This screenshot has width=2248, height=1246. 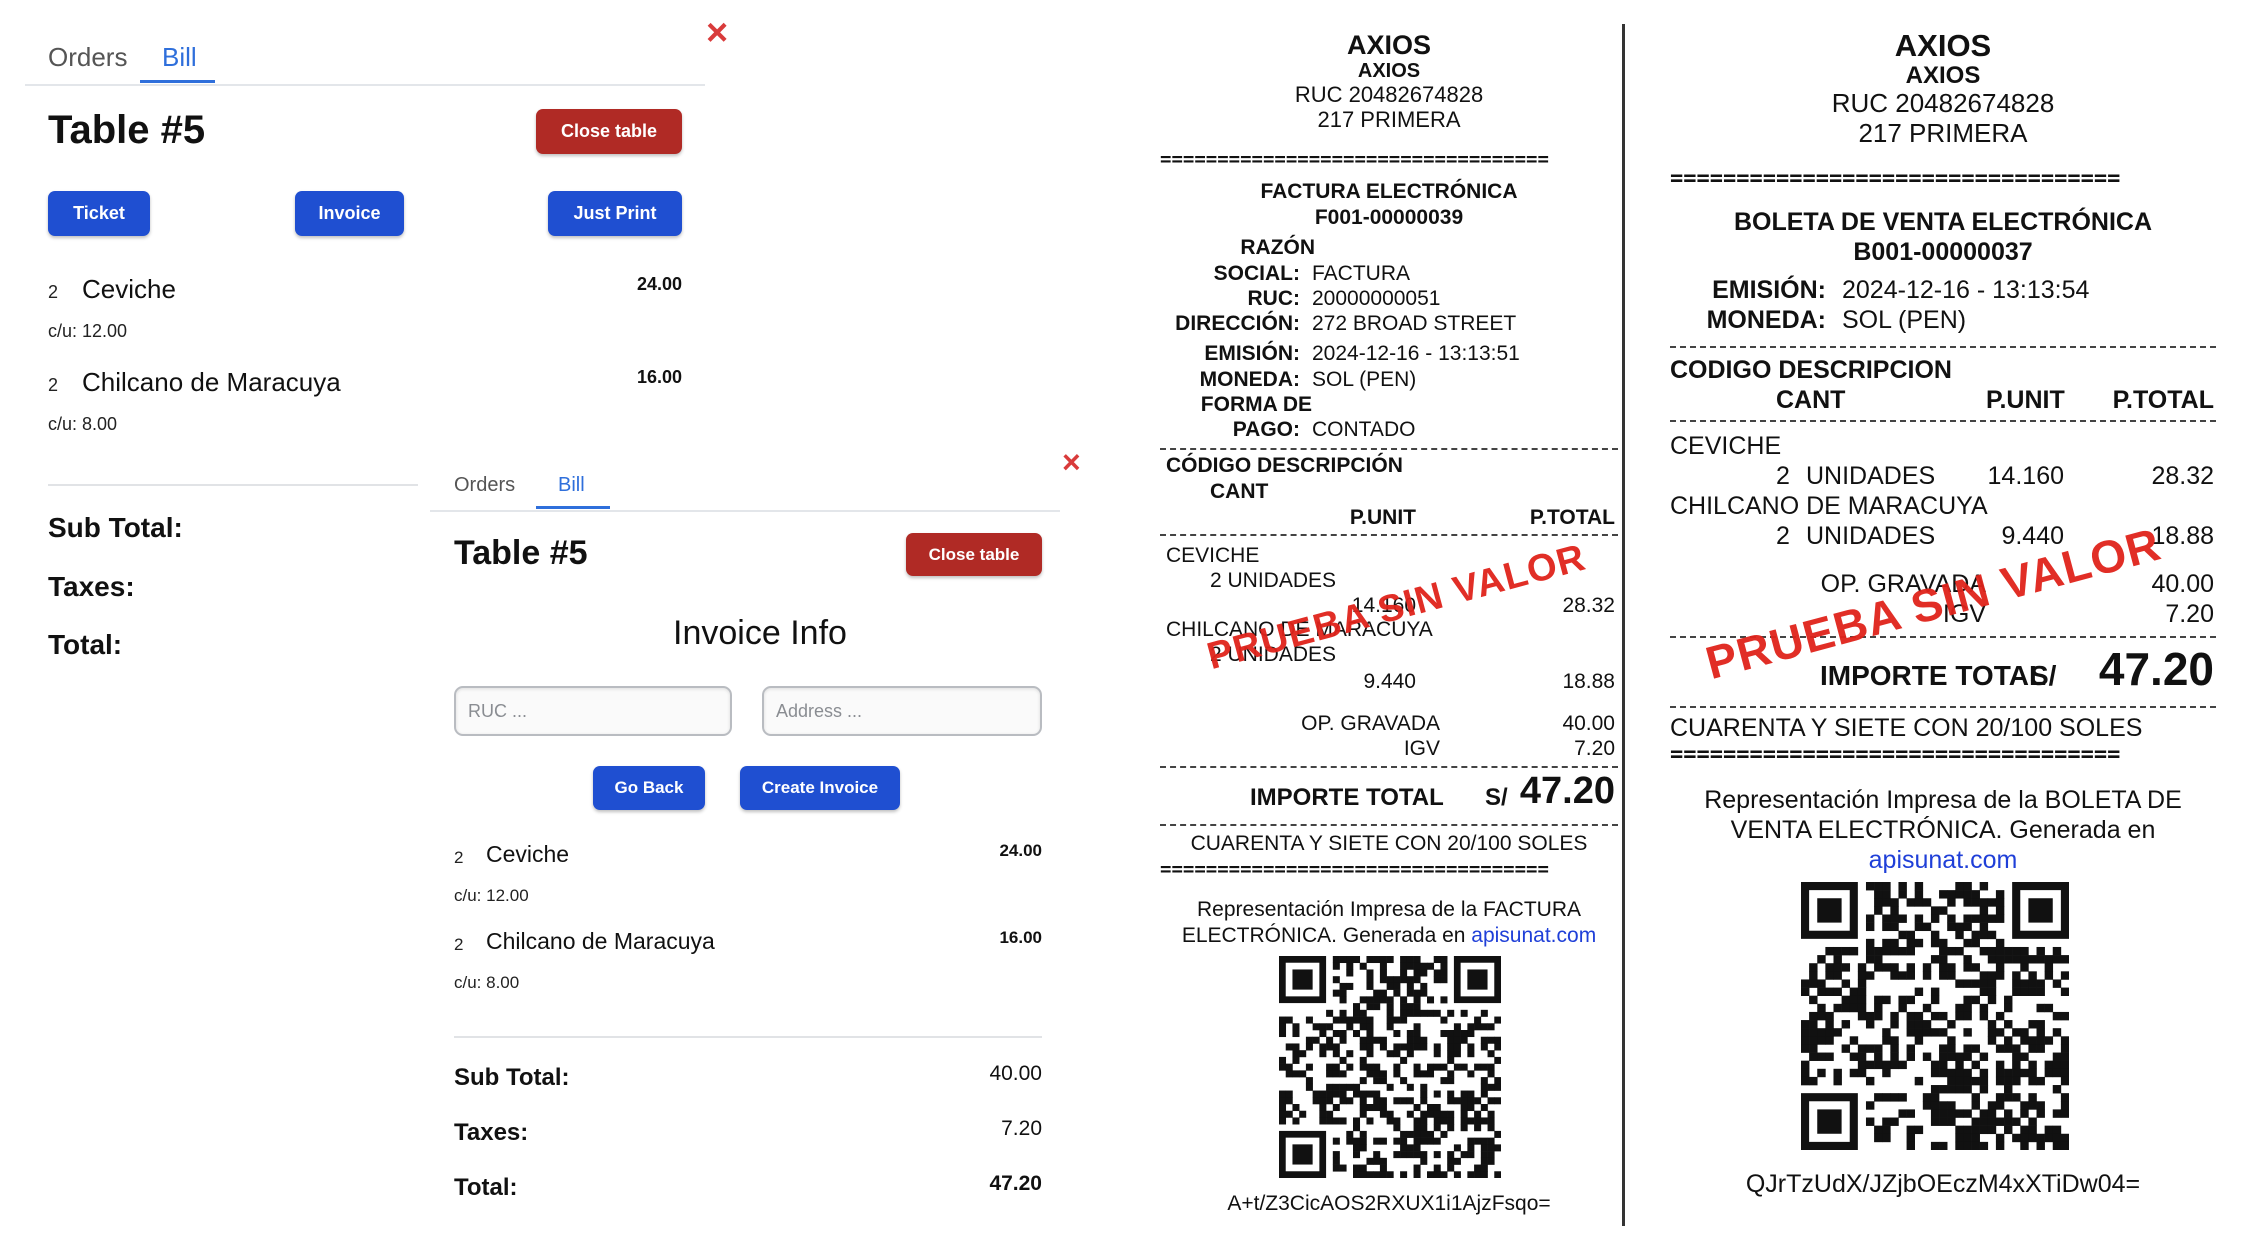 What do you see at coordinates (649, 788) in the screenshot?
I see `go-back-button: Go Back` at bounding box center [649, 788].